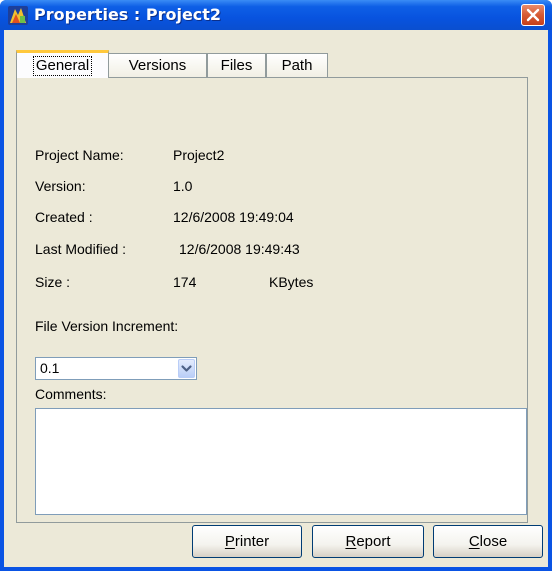 The width and height of the screenshot is (552, 571). Describe the element at coordinates (81, 249) in the screenshot. I see `last-modified-label: Last Modified :` at that location.